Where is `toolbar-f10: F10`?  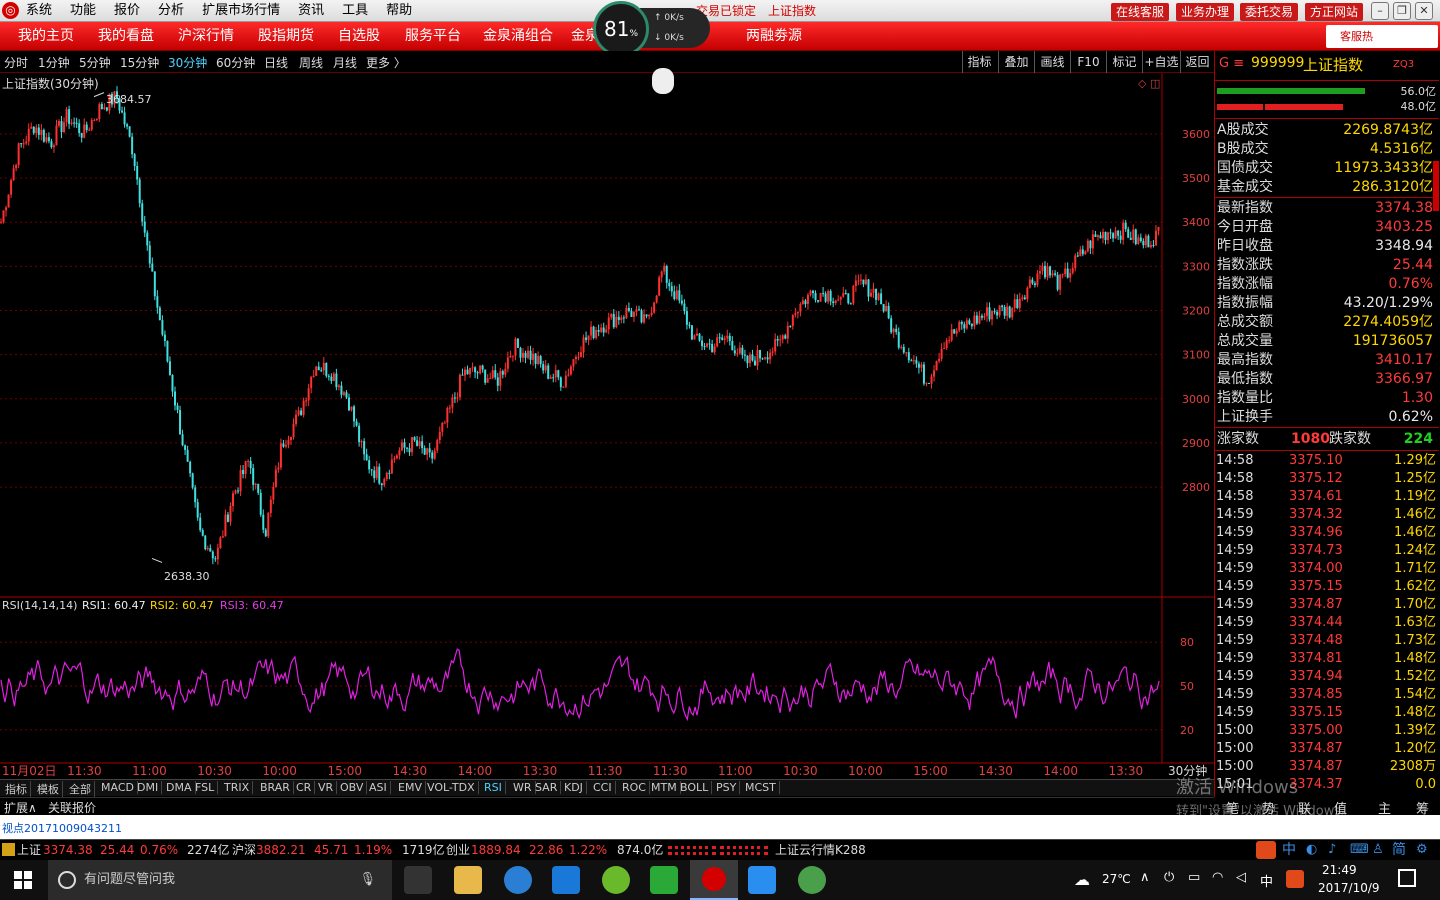
toolbar-f10: F10 is located at coordinates (1088, 62).